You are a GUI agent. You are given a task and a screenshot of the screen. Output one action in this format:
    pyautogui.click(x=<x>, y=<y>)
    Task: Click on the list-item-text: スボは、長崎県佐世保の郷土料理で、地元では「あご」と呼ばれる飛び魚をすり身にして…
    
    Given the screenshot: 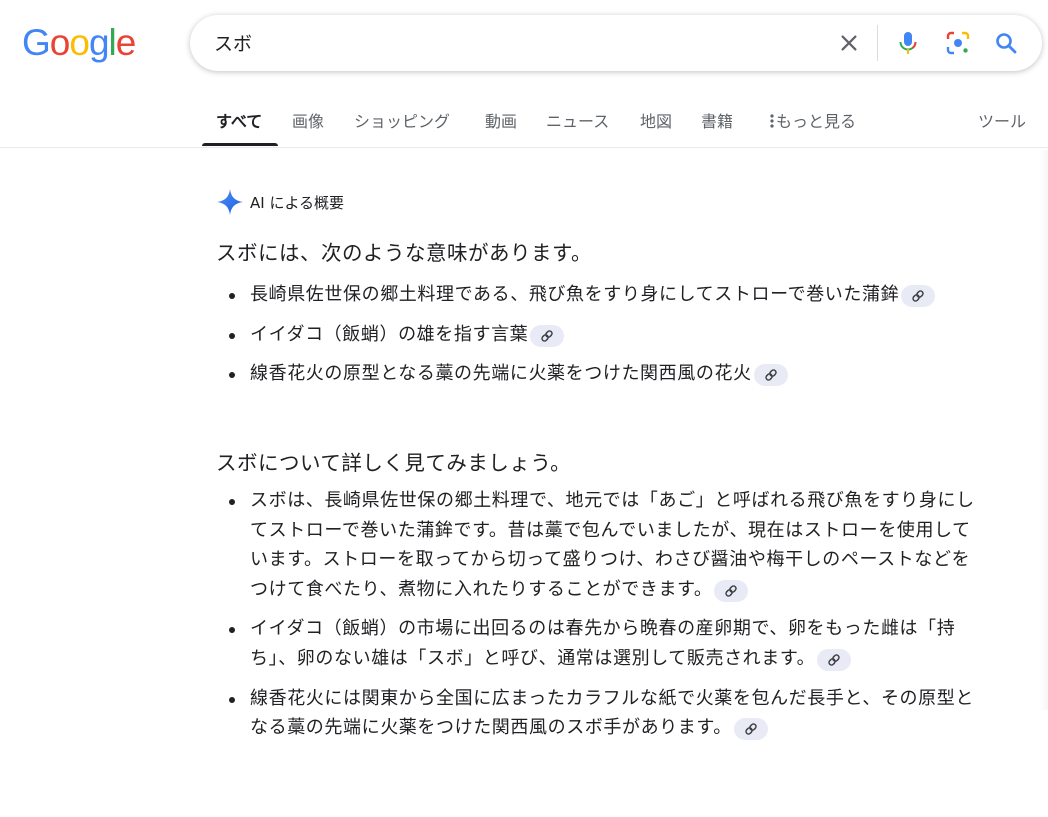 What is the action you would take?
    pyautogui.click(x=612, y=545)
    